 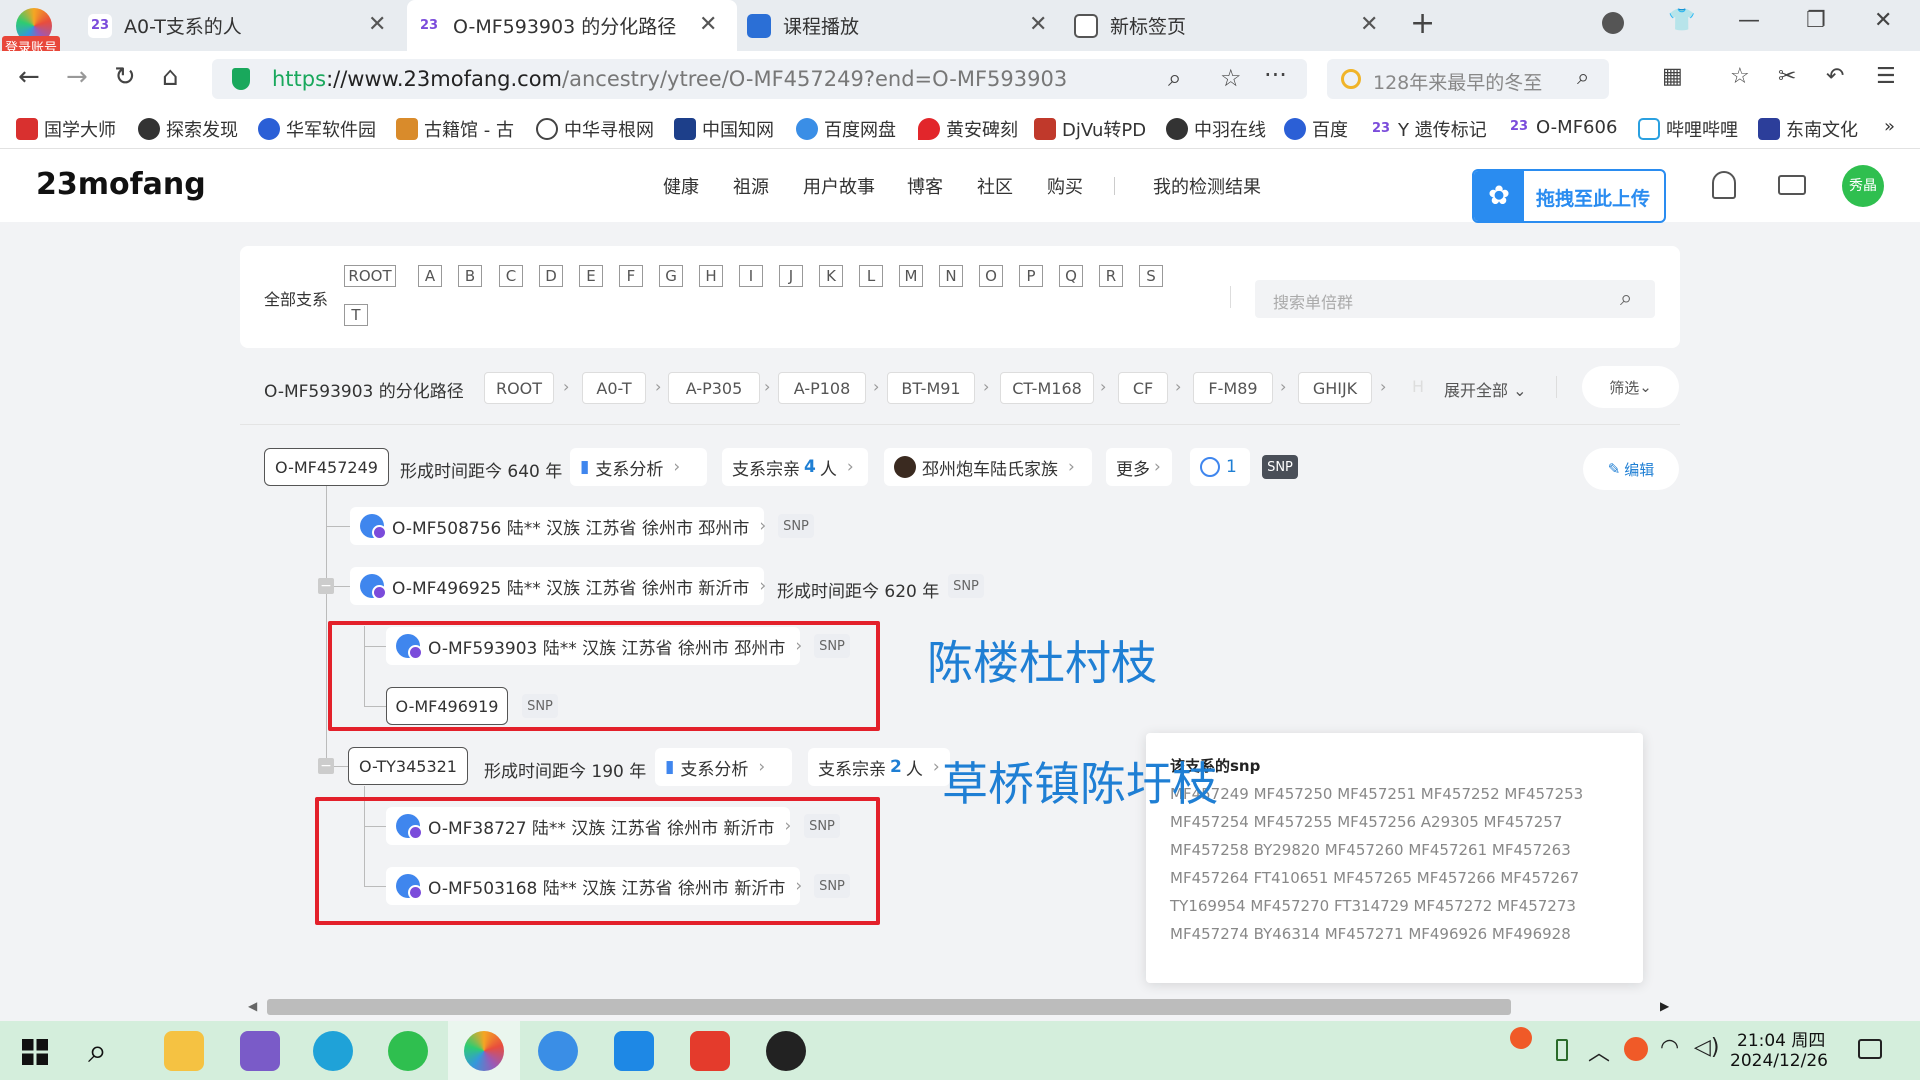 What do you see at coordinates (121, 184) in the screenshot?
I see `site-logo: 23mofang` at bounding box center [121, 184].